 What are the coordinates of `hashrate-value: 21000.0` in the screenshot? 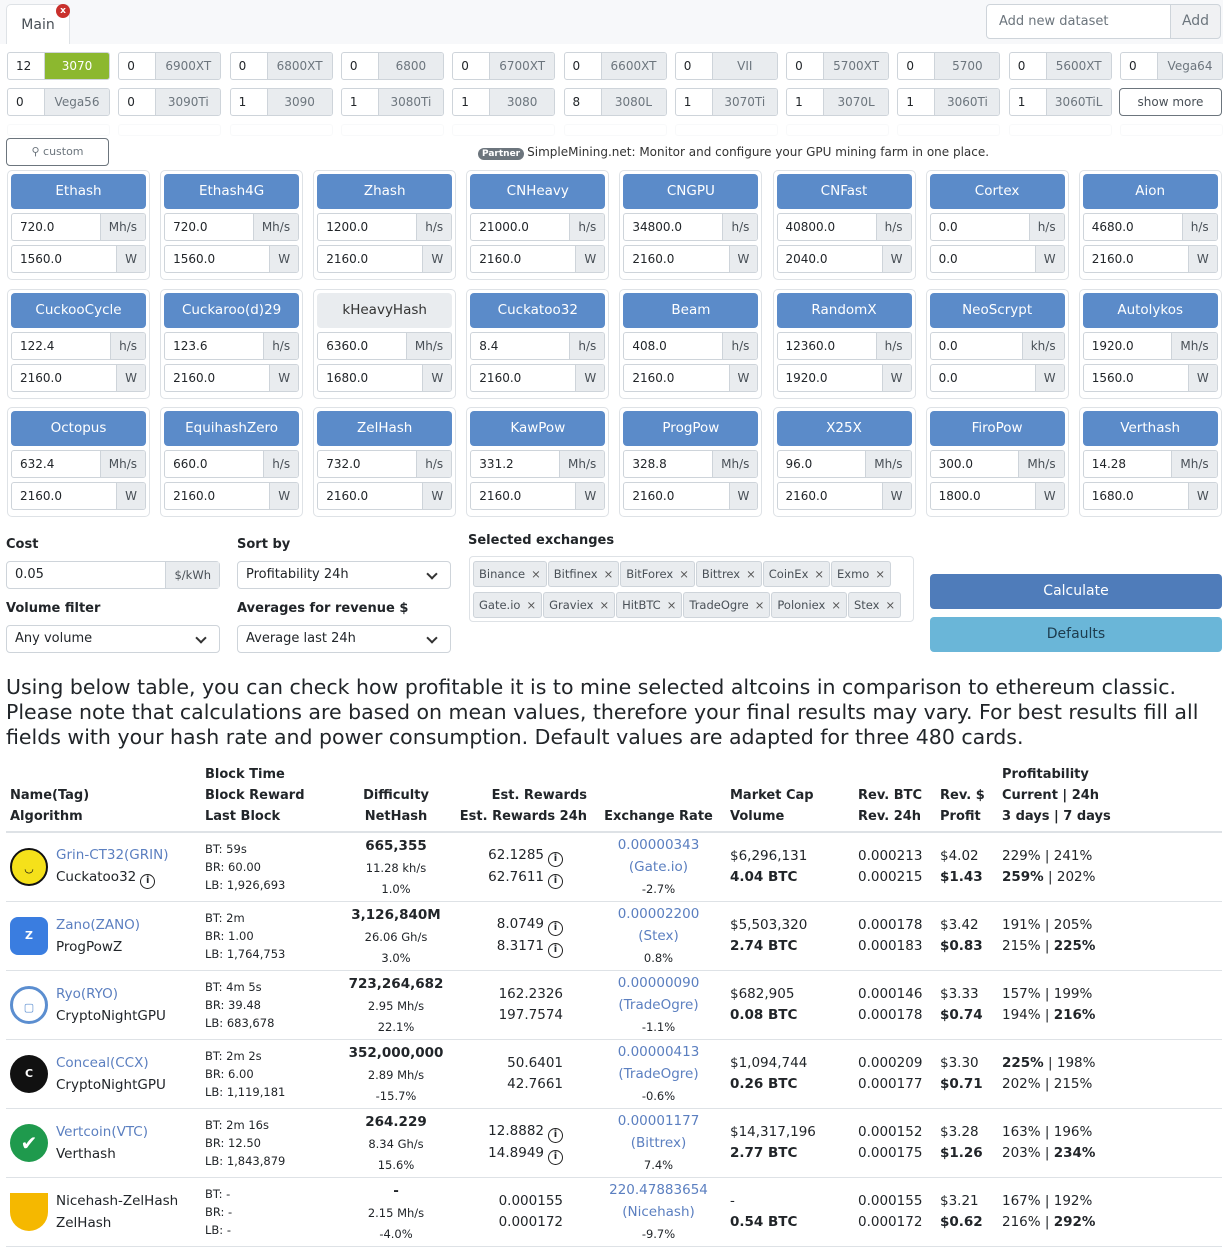 It's located at (520, 227).